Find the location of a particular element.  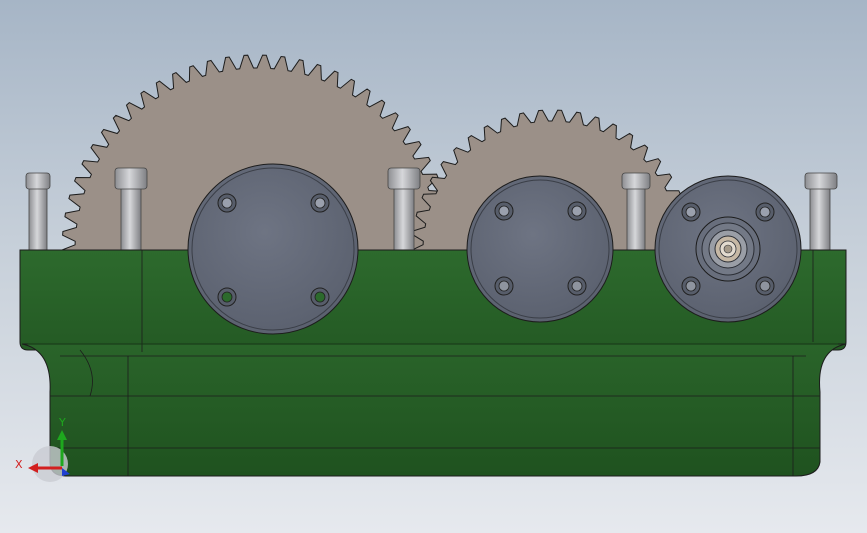

output-shaft is located at coordinates (728, 249).